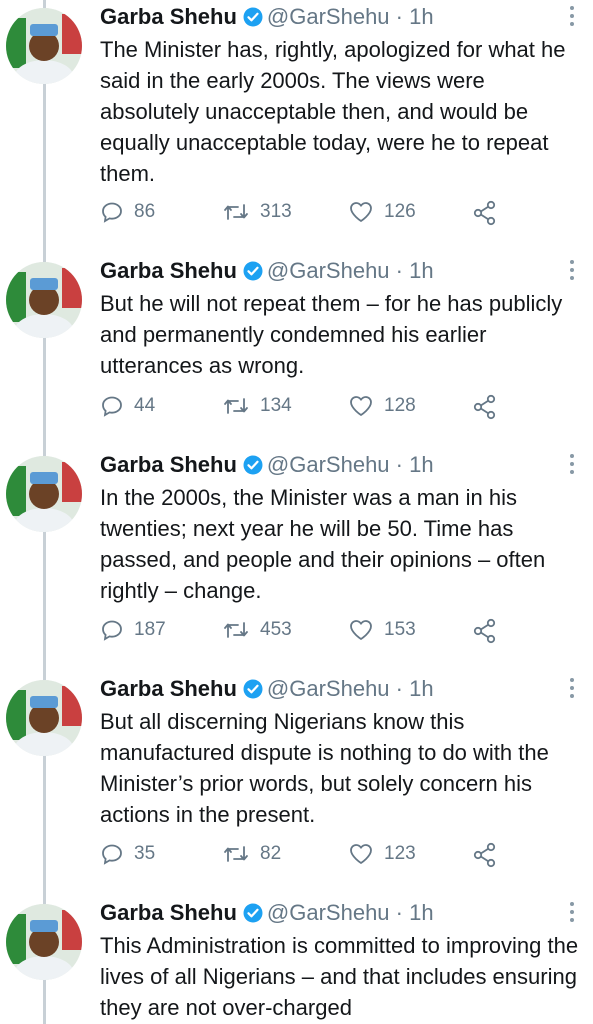 This screenshot has width=593, height=1024. I want to click on like-button: 126, so click(382, 212).